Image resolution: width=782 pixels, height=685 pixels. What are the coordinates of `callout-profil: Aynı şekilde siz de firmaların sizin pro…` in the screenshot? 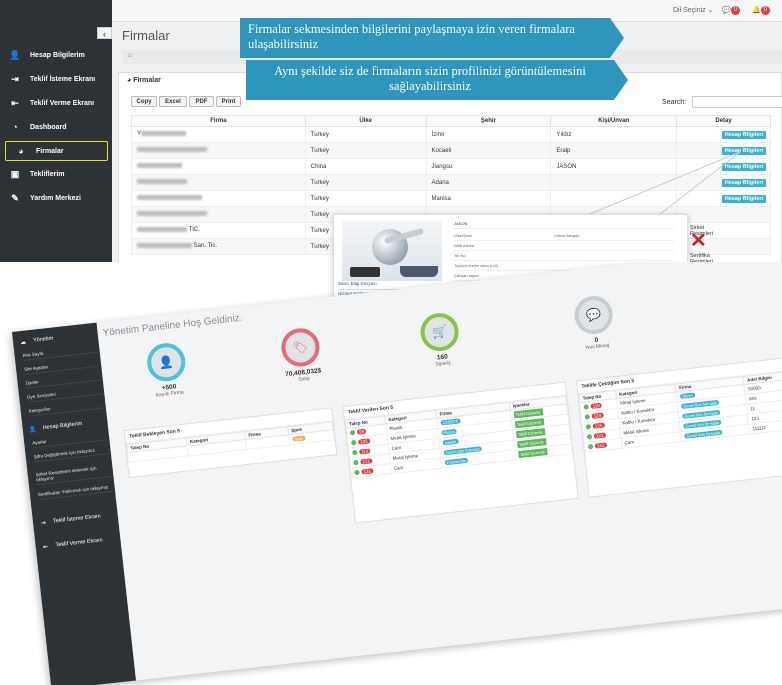 It's located at (437, 80).